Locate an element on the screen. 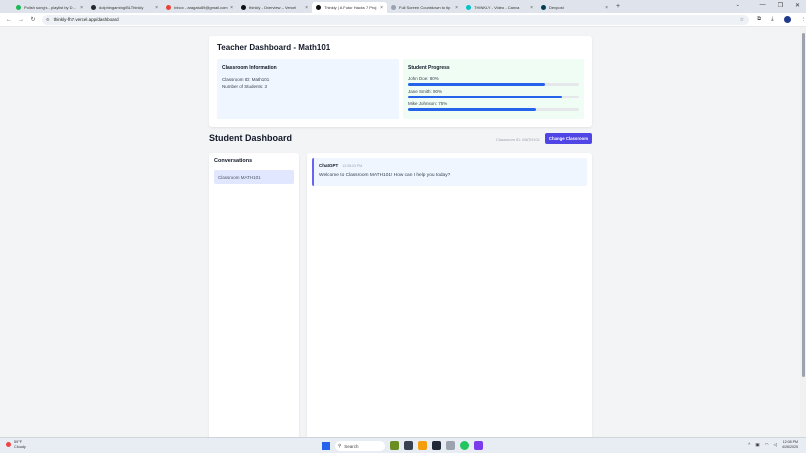 The height and width of the screenshot is (453, 806). clock-time: 12:08 PM is located at coordinates (790, 442).